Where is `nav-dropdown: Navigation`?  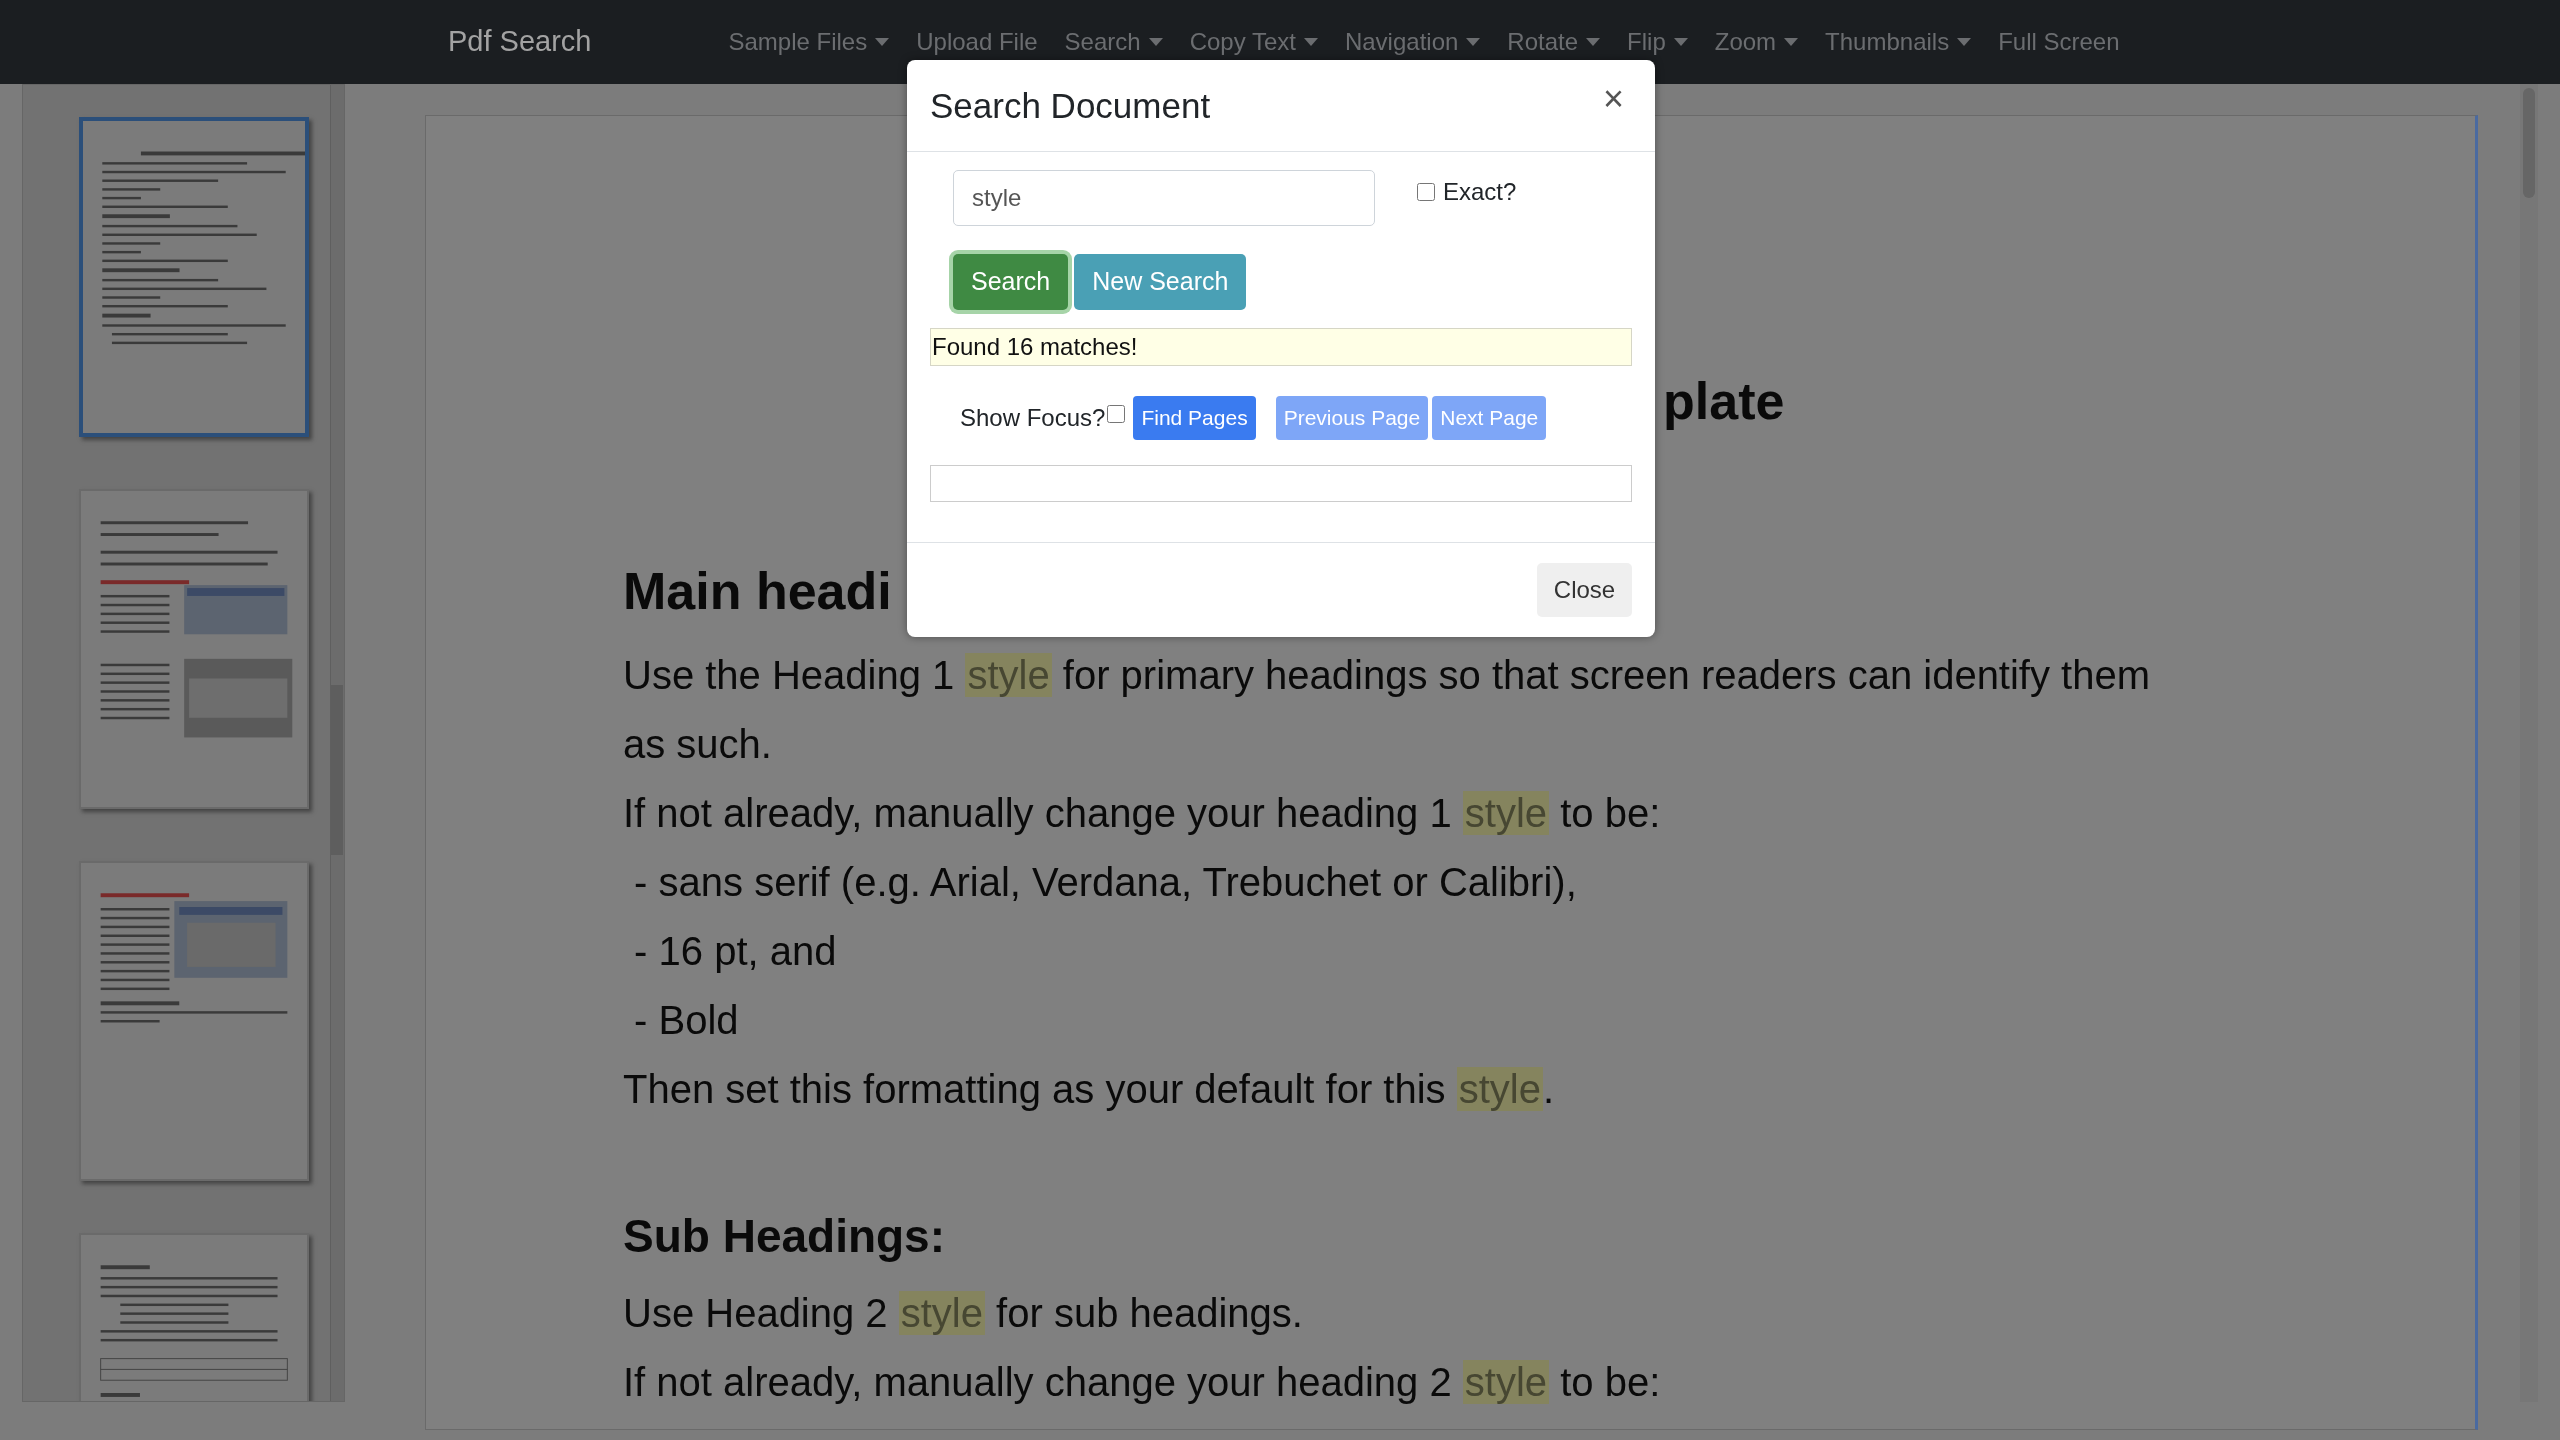 nav-dropdown: Navigation is located at coordinates (1412, 42).